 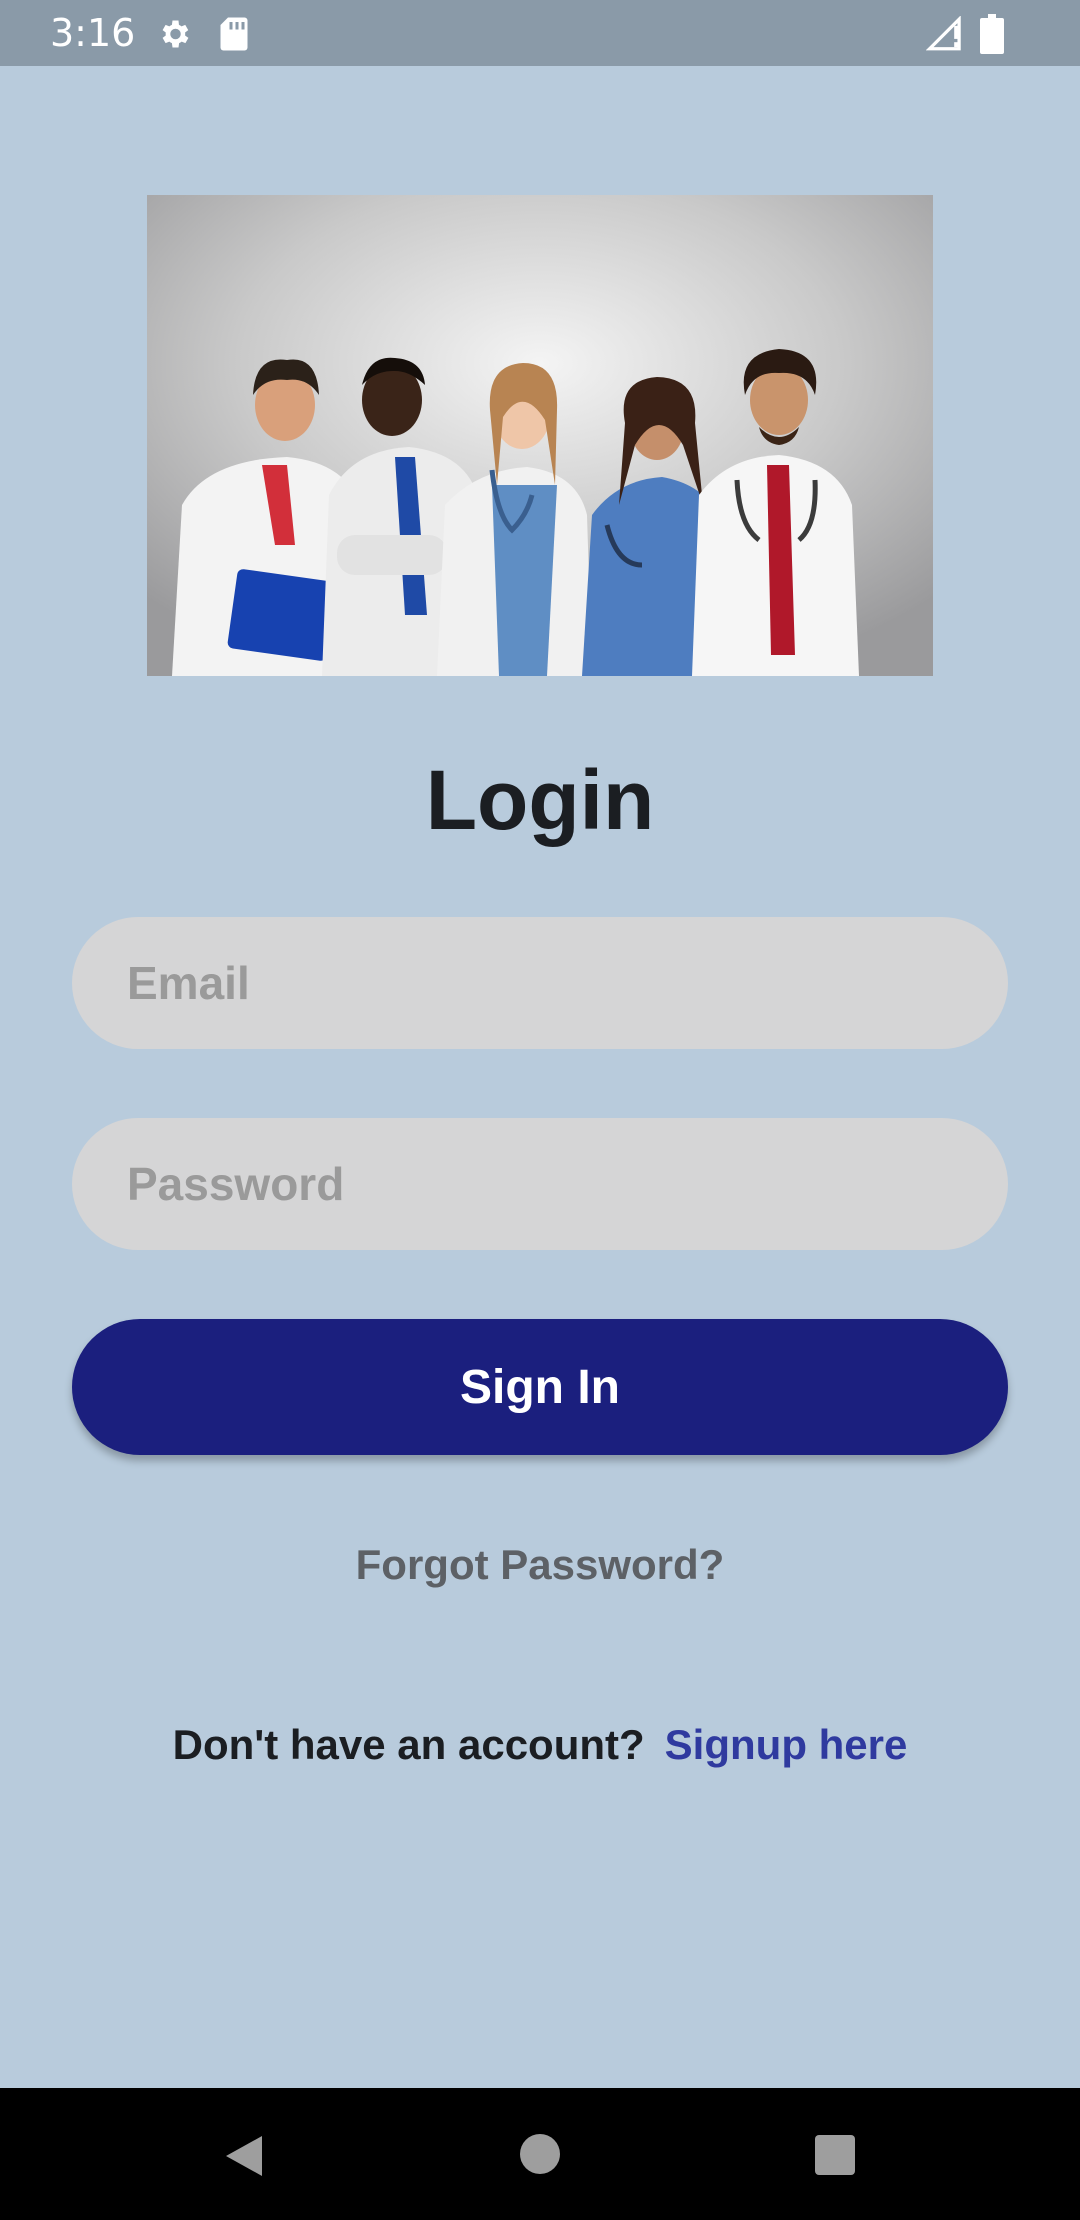 I want to click on navigation-bar, so click(x=540, y=2154).